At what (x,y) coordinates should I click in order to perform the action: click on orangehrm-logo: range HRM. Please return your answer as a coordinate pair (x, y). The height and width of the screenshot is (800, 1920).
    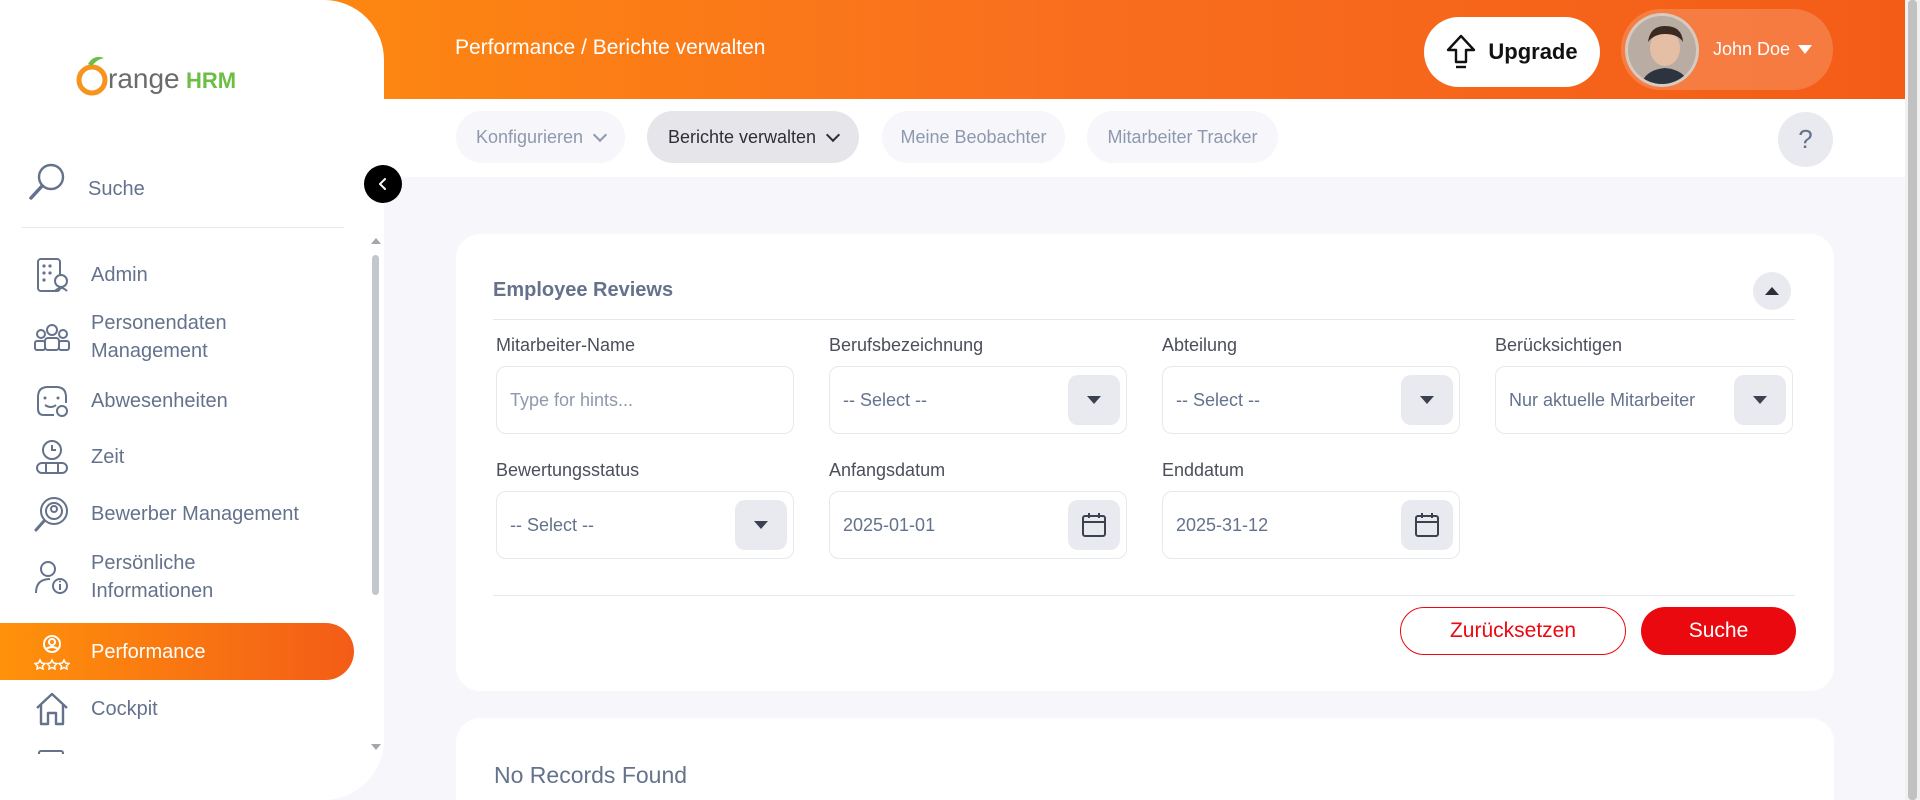
    Looking at the image, I should click on (161, 75).